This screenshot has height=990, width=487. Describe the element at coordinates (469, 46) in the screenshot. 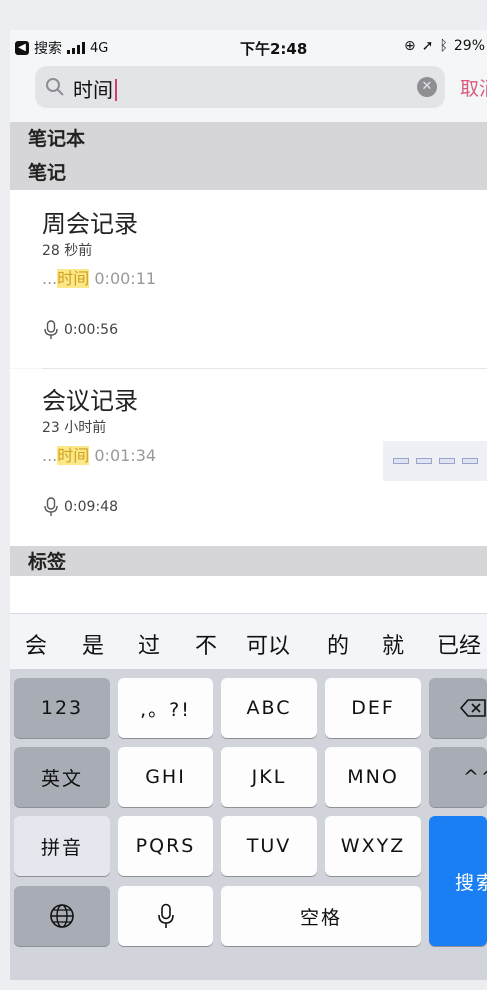

I see `battery-level: 29%` at that location.